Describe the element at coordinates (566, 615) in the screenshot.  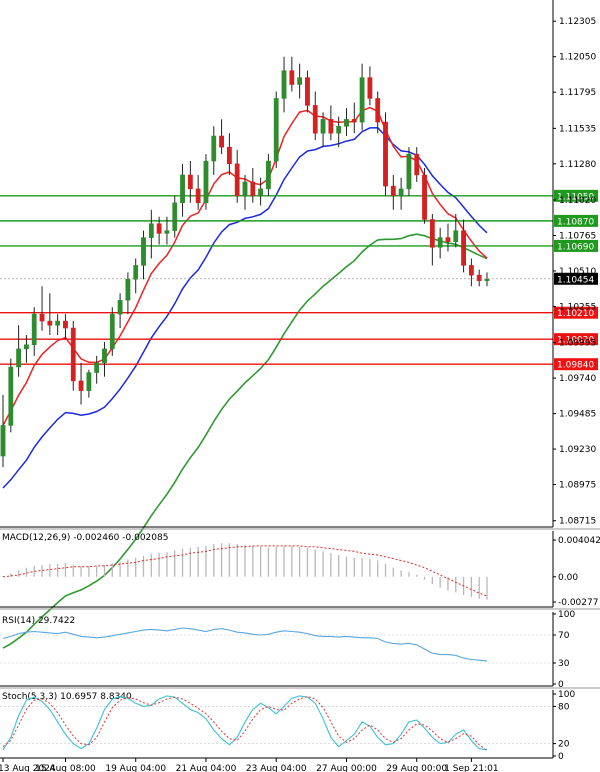
I see `rsi-tick-label: 100` at that location.